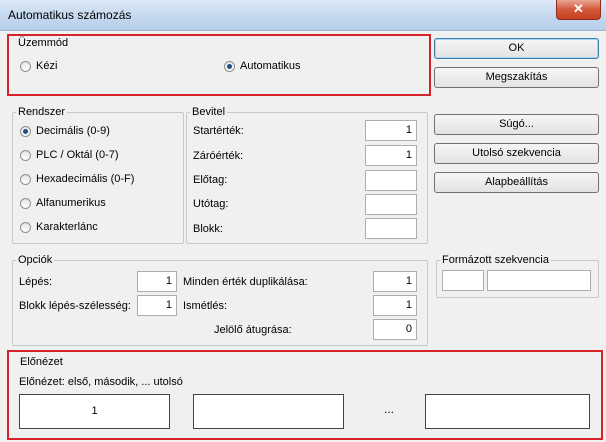  What do you see at coordinates (391, 204) in the screenshot?
I see `suffix-field` at bounding box center [391, 204].